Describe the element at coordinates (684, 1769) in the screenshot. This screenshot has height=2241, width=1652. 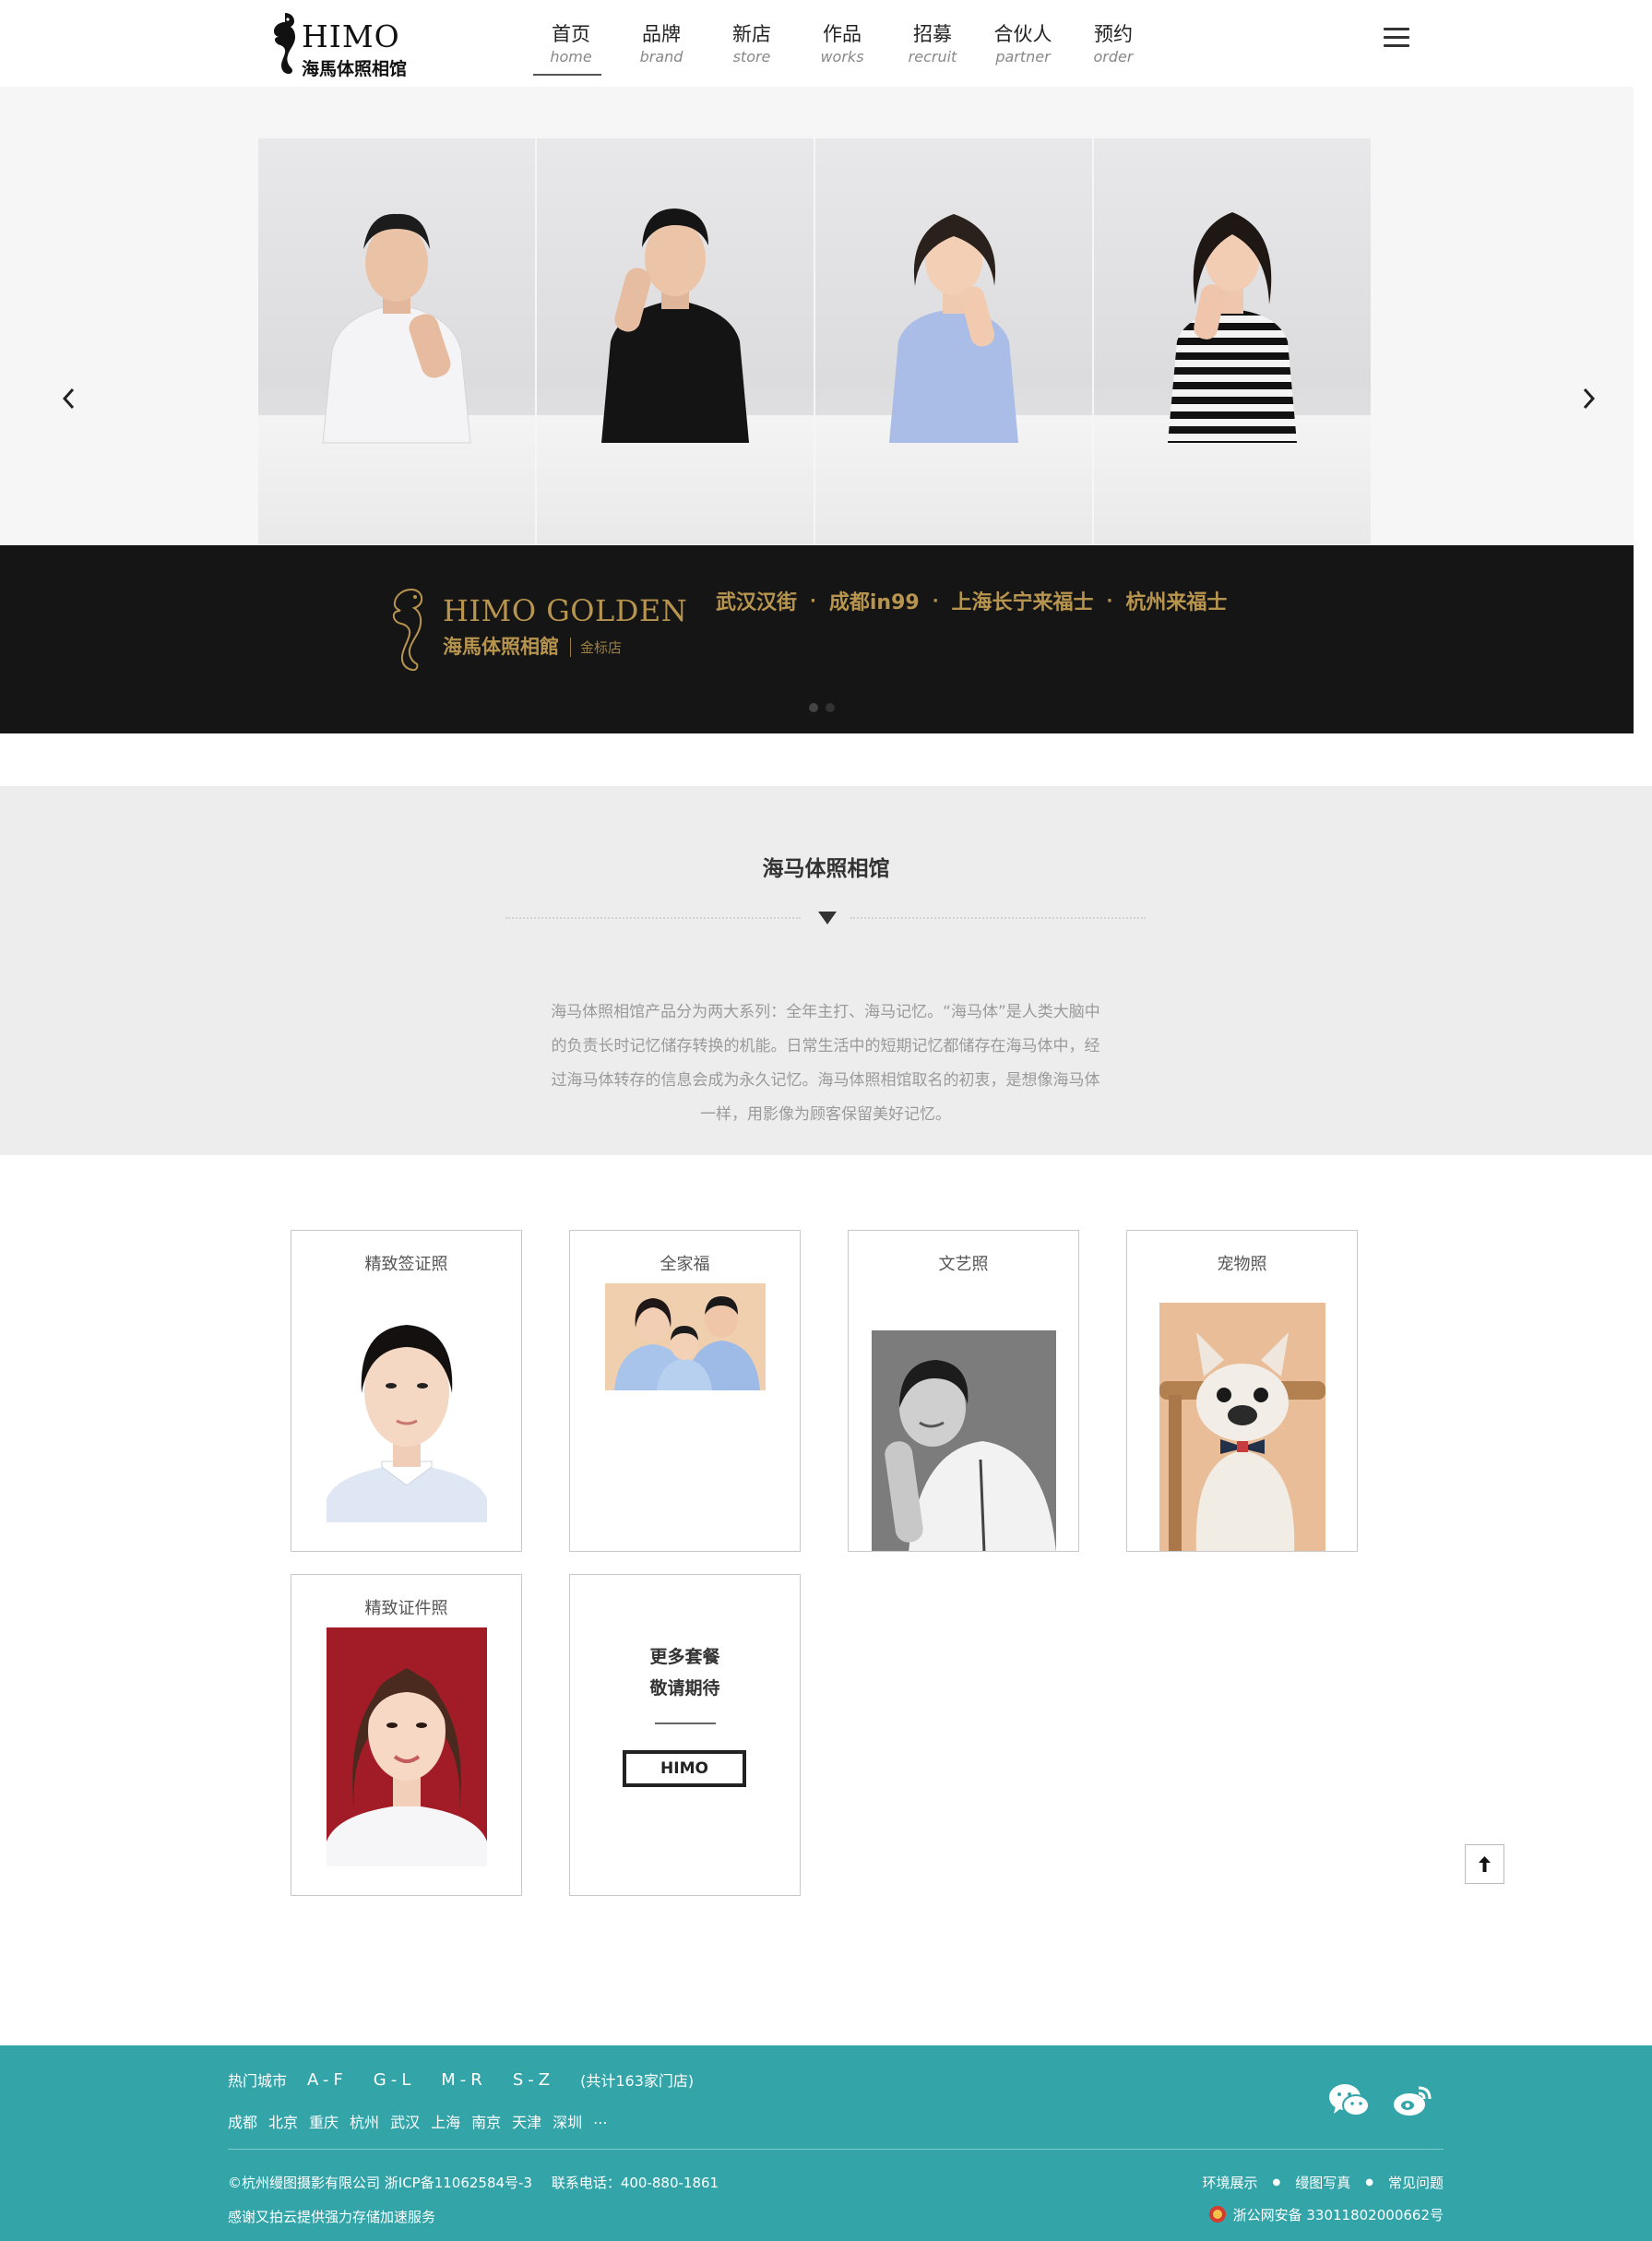
I see `himo-button: HIMO` at that location.